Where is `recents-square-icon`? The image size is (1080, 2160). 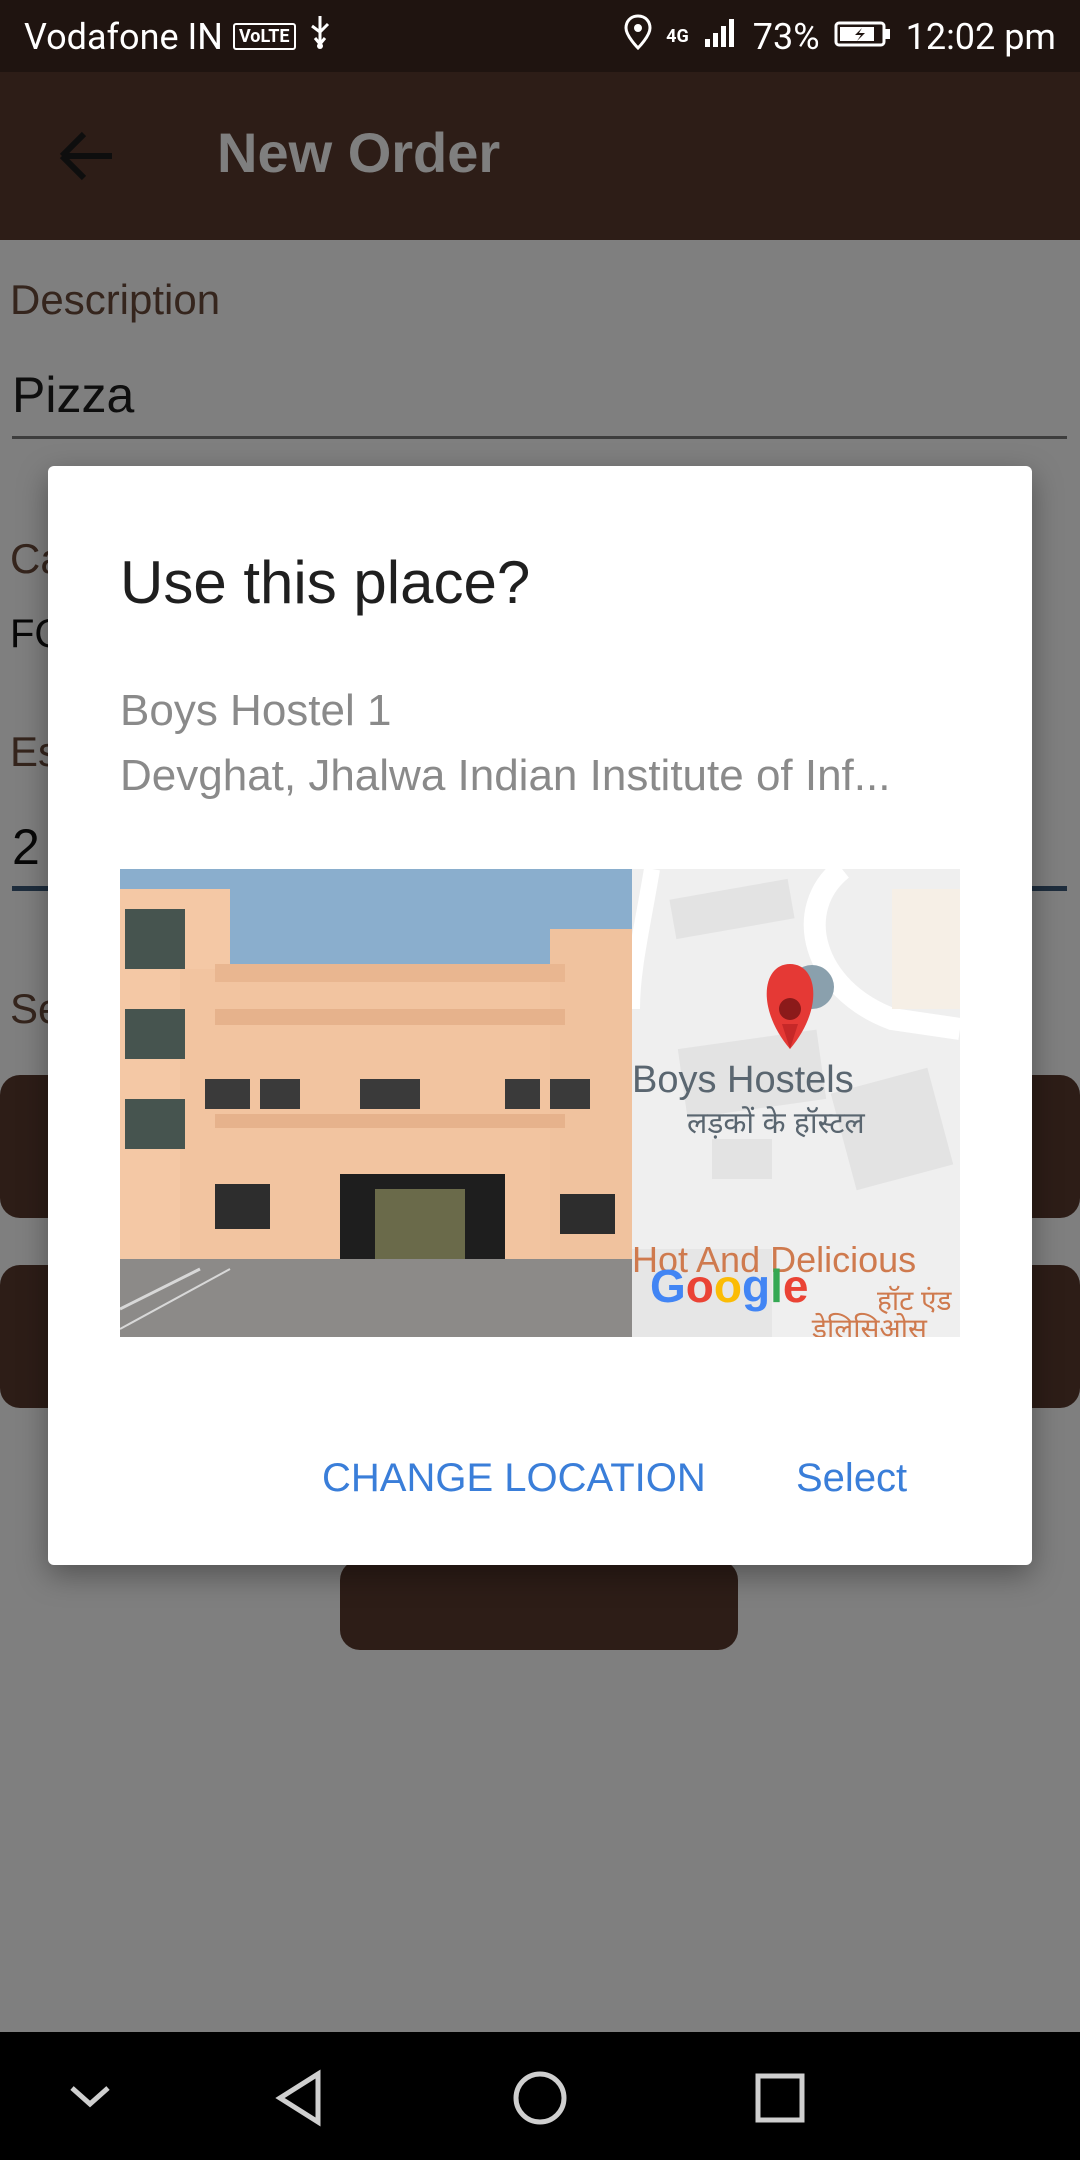
recents-square-icon is located at coordinates (780, 2098).